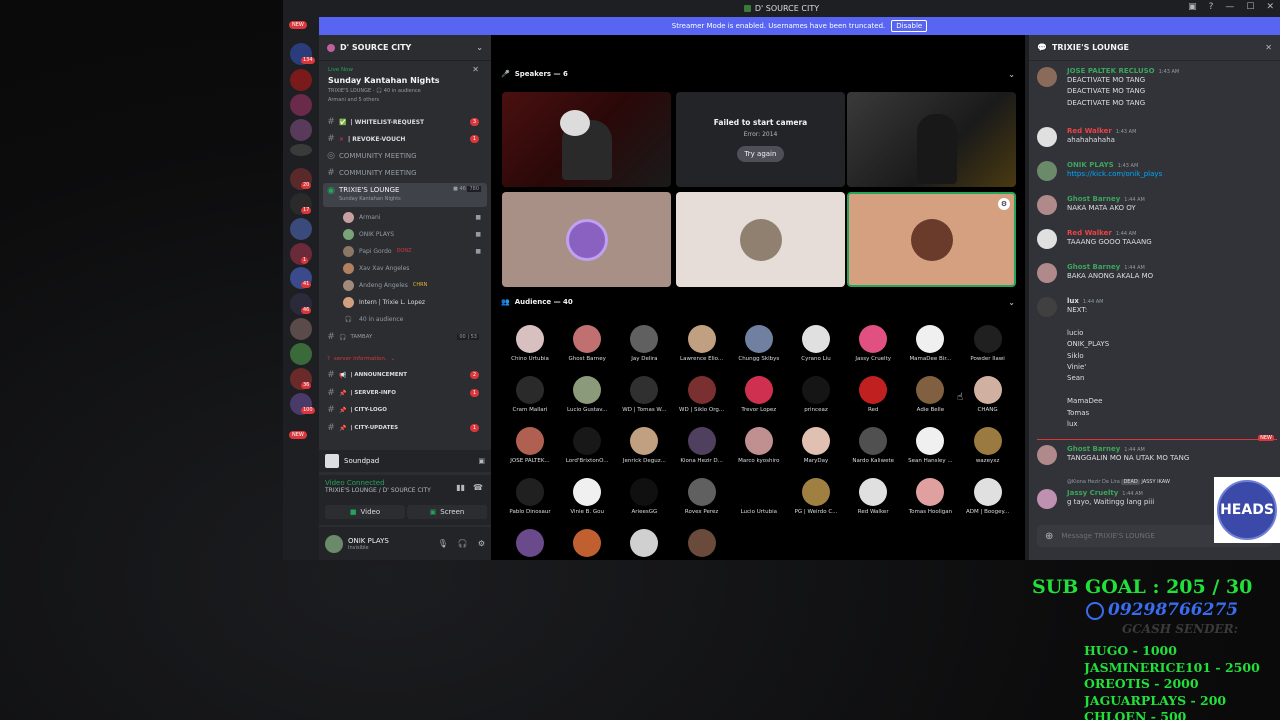  I want to click on audience-member: Pablo Dinosaur, so click(530, 503).